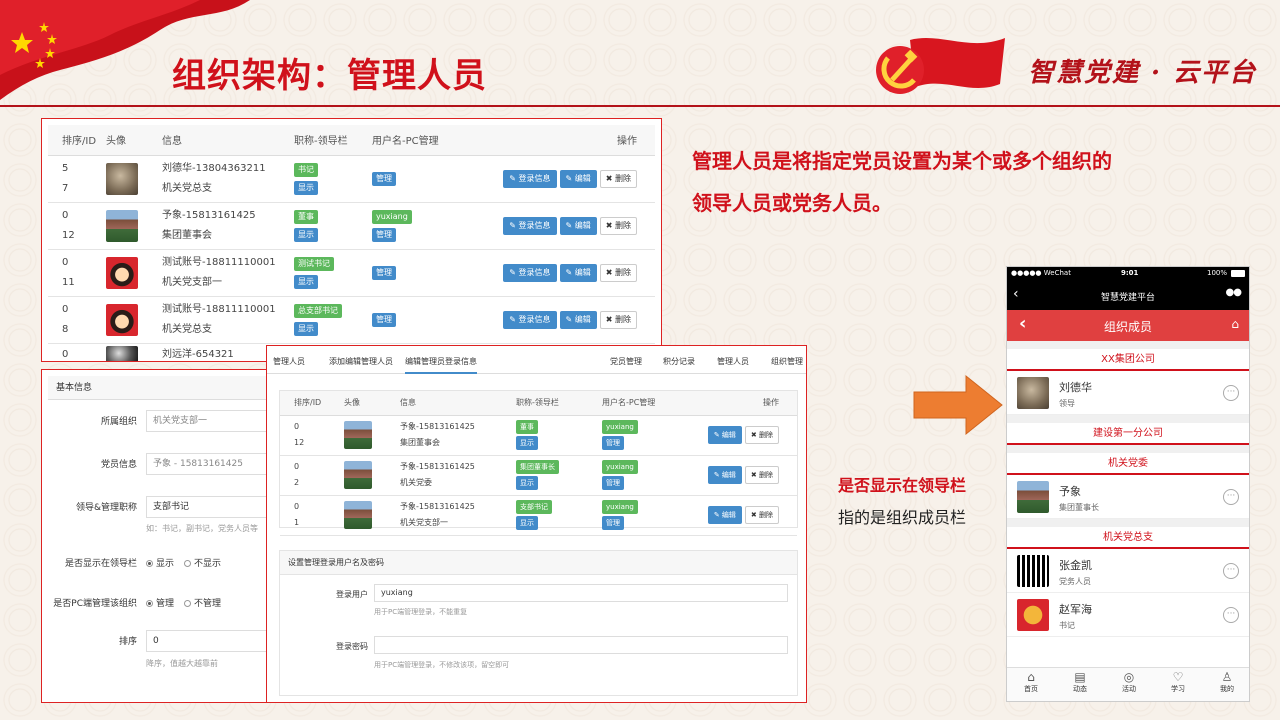  What do you see at coordinates (1226, 681) in the screenshot?
I see `tab-mine: ♙ 我的` at bounding box center [1226, 681].